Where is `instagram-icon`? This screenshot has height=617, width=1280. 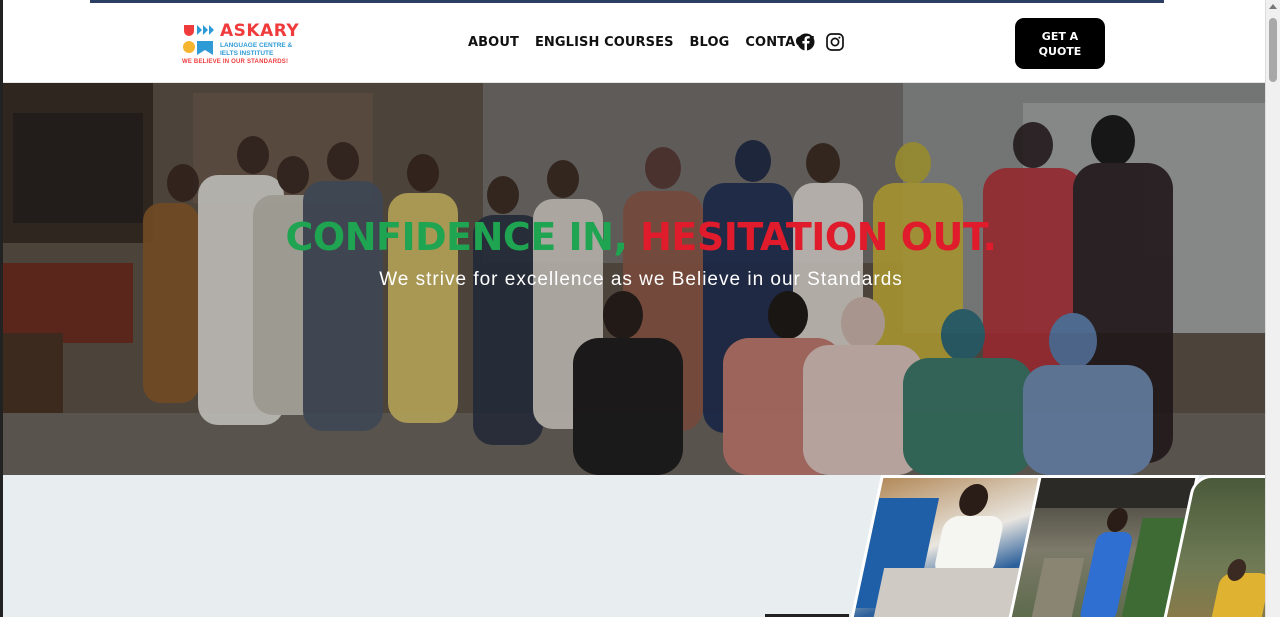 instagram-icon is located at coordinates (835, 42).